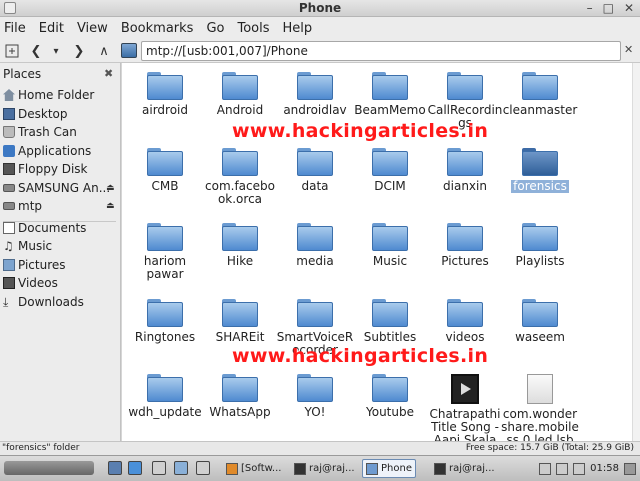  I want to click on file-item: com.wonder share.mobile ss.0.led.lsb, so click(540, 407).